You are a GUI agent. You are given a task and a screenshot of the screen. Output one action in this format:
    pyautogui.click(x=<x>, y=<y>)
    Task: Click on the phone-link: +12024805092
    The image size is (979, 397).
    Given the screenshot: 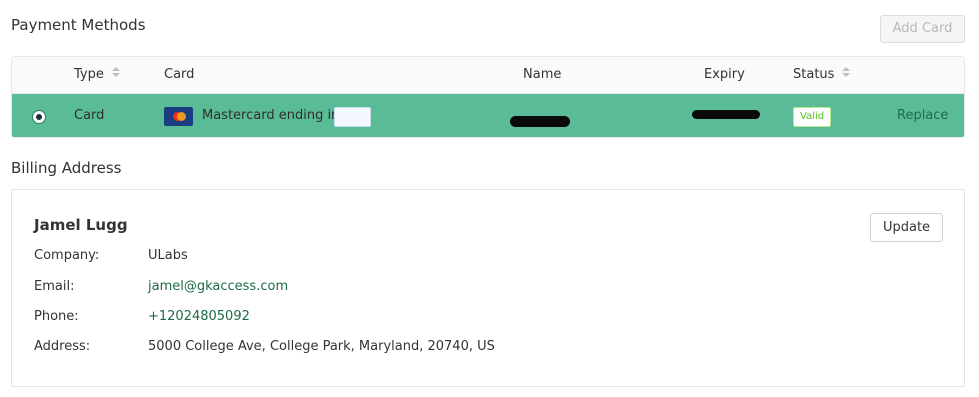 What is the action you would take?
    pyautogui.click(x=199, y=316)
    